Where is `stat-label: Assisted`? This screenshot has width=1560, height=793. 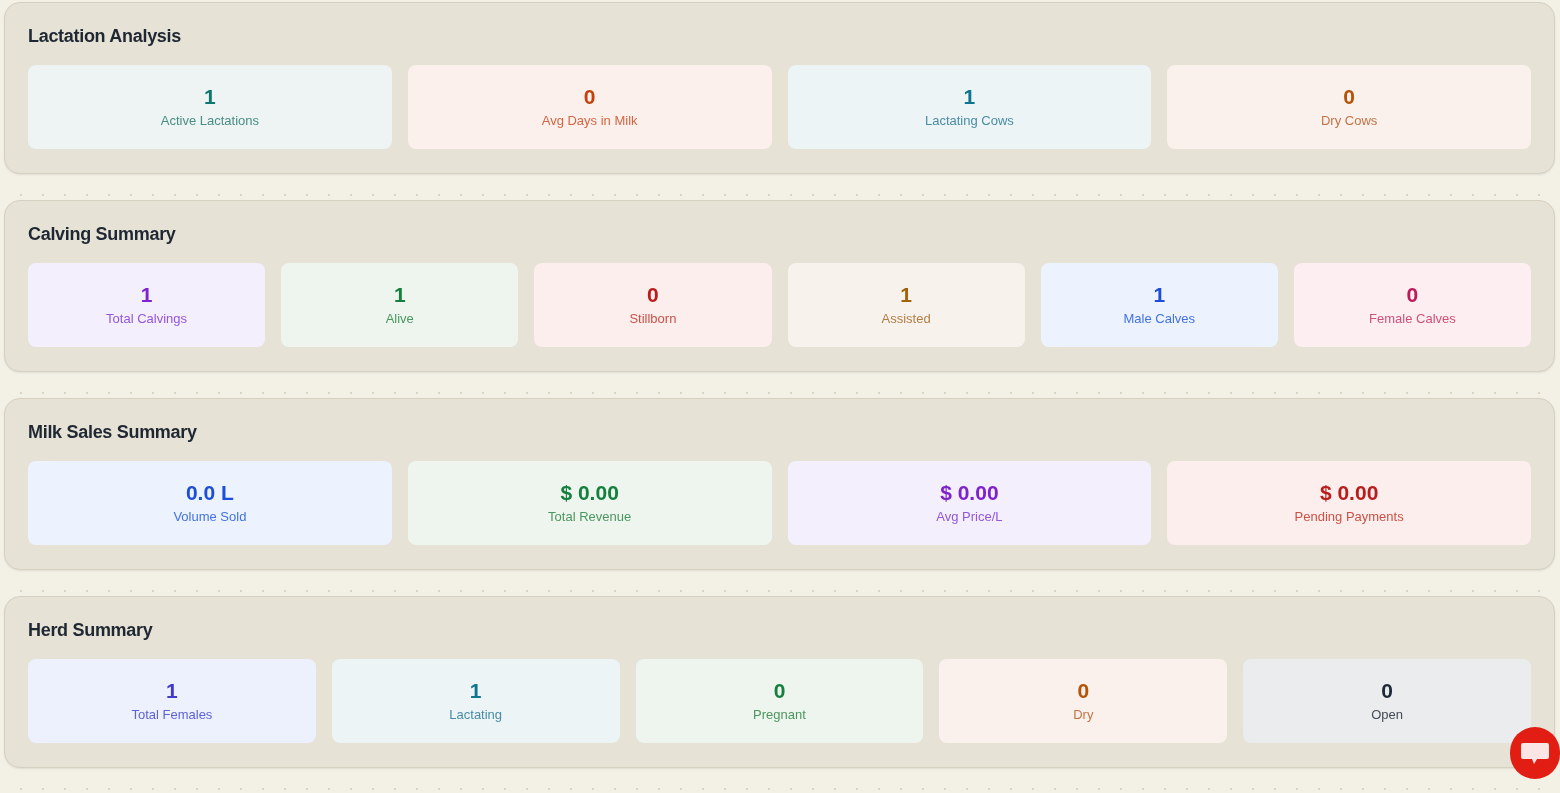 stat-label: Assisted is located at coordinates (906, 319).